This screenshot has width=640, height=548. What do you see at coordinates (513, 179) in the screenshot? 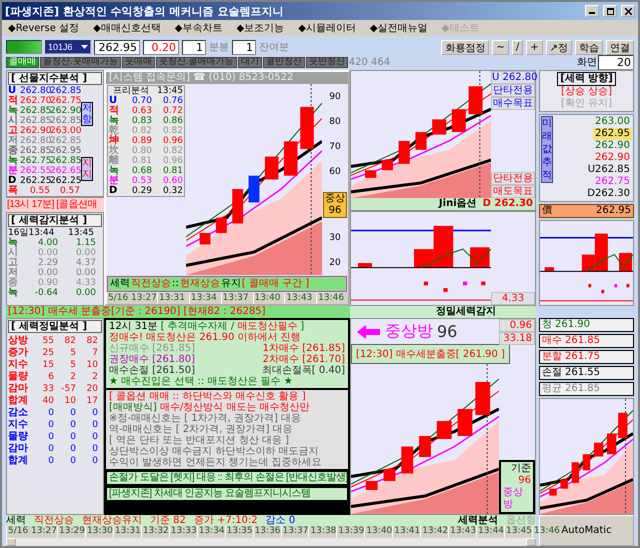
I see `target-label: 단타전용` at bounding box center [513, 179].